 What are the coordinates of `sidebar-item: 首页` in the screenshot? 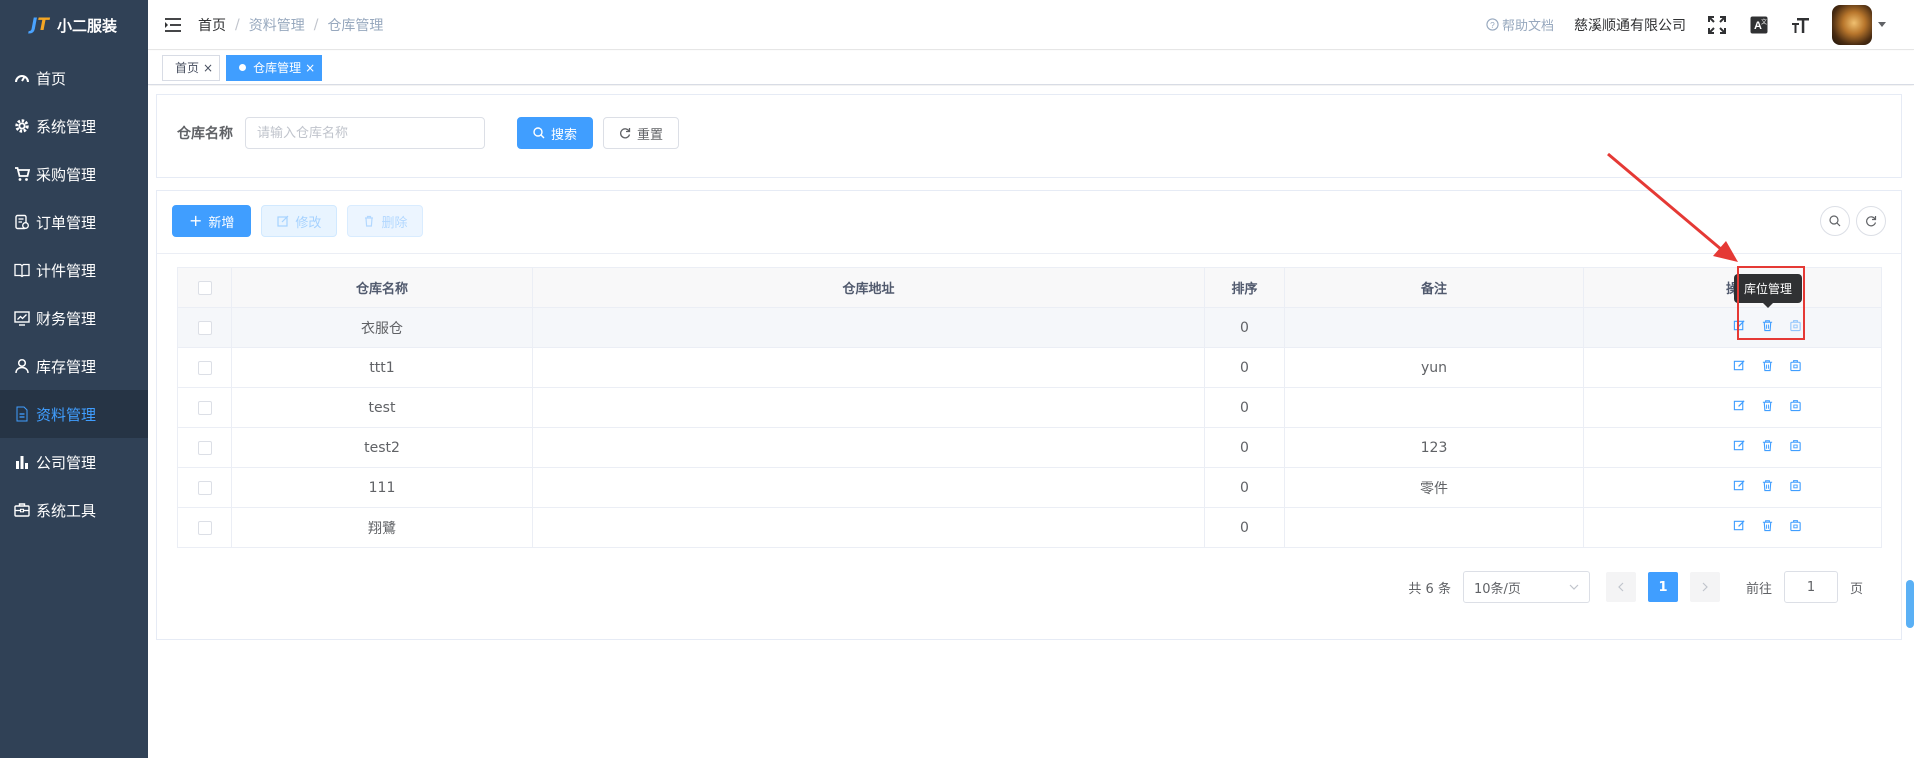 It's located at (74, 78).